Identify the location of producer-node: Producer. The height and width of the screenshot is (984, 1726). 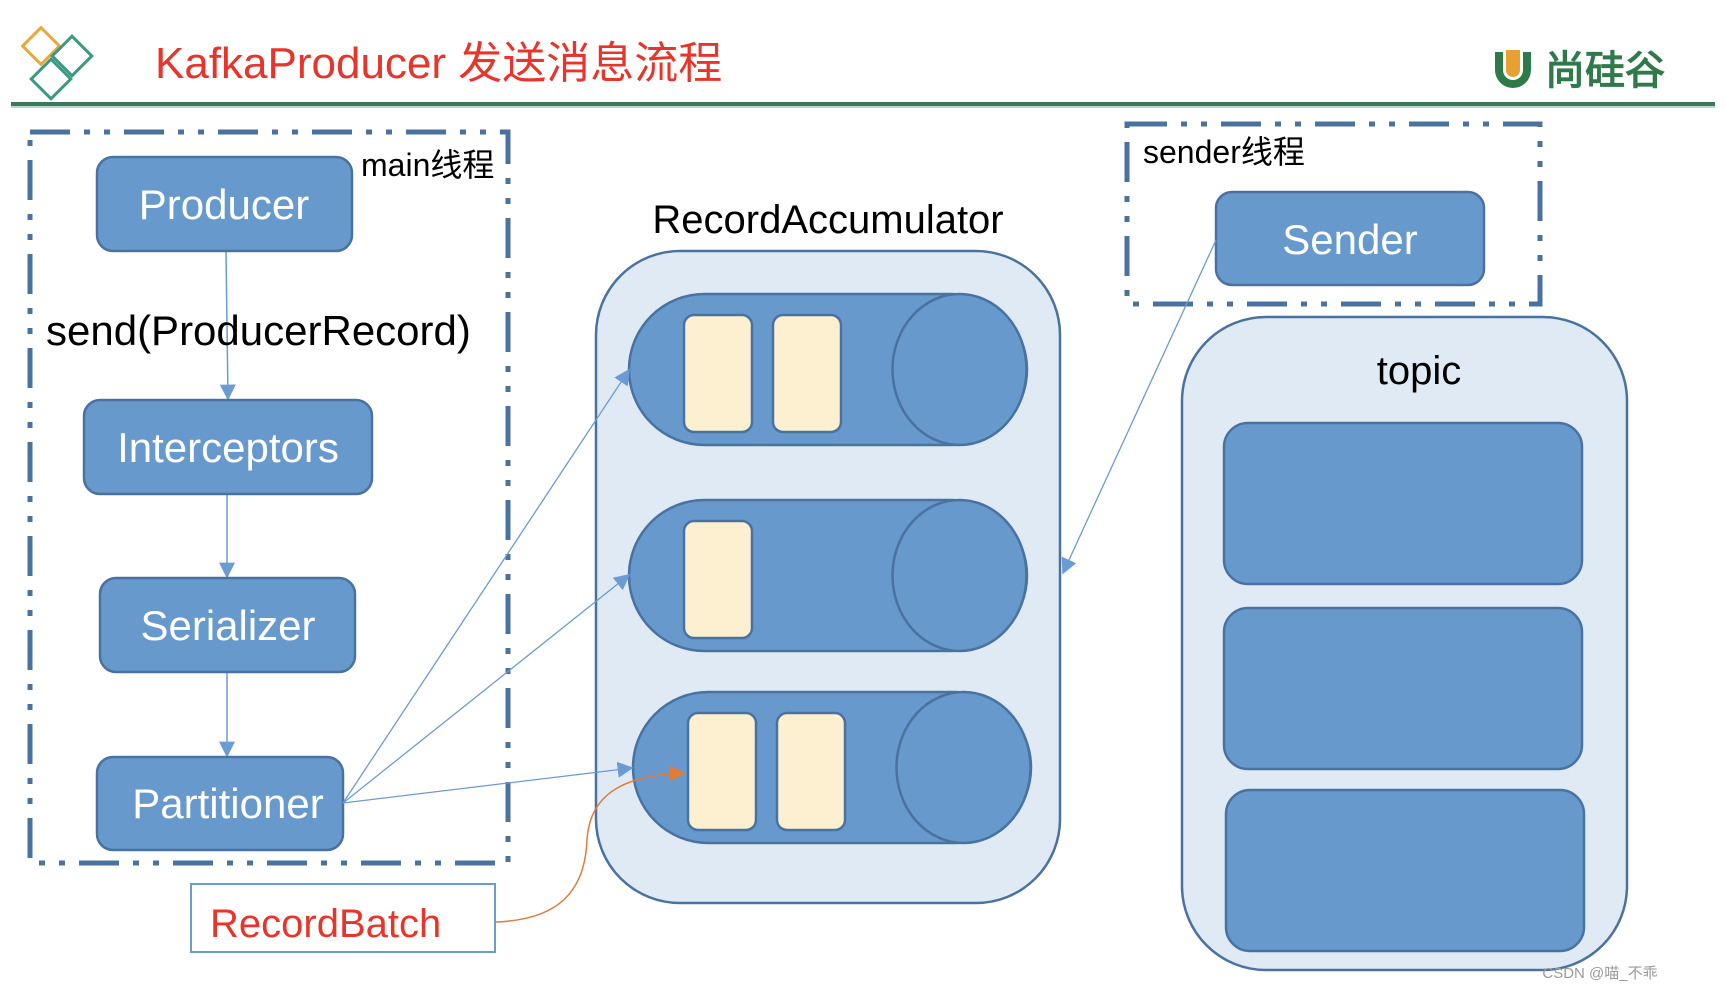
(224, 204).